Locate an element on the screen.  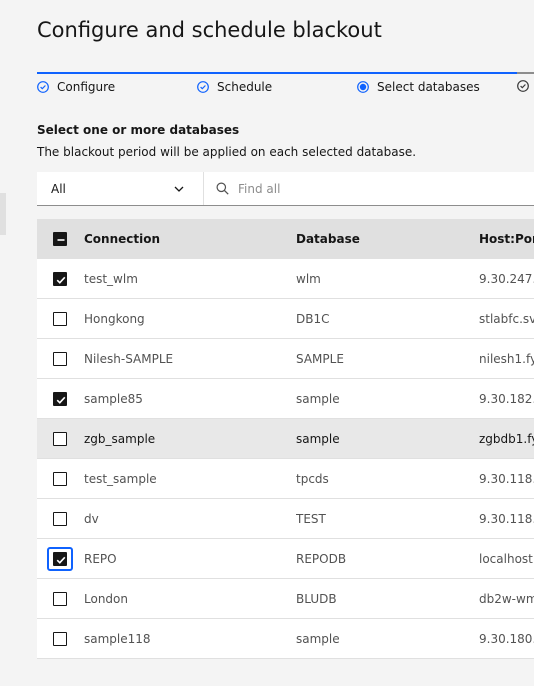
connection-cell: REPO is located at coordinates (100, 559).